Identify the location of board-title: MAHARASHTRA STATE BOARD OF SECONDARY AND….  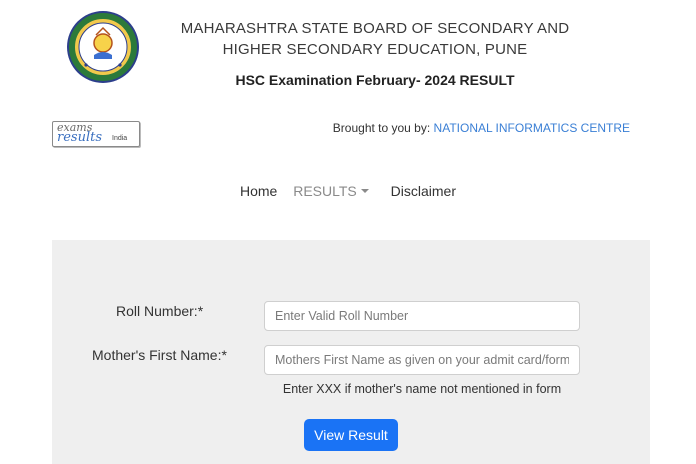
(375, 39).